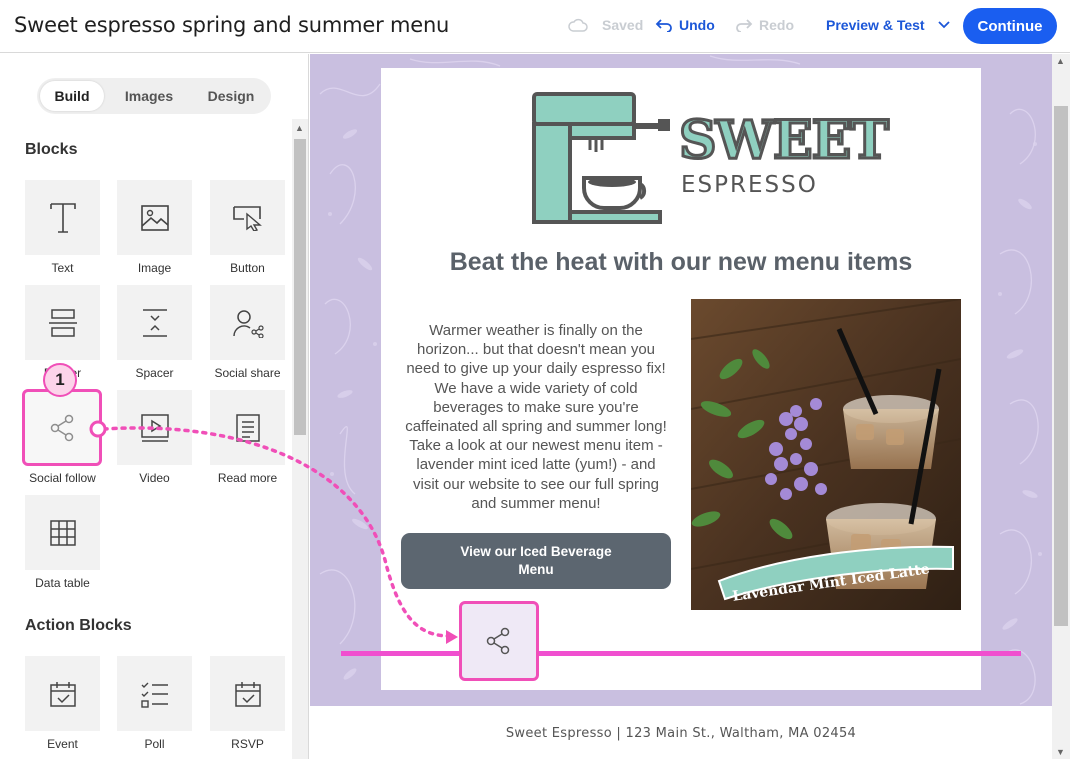 The width and height of the screenshot is (1070, 759). Describe the element at coordinates (452, 637) in the screenshot. I see `drag-arrow-icon` at that location.